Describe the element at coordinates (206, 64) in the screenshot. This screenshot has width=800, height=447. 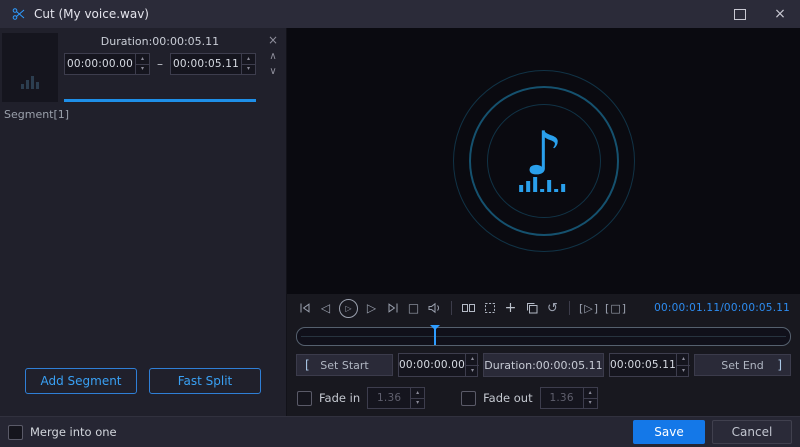
I see `segment-end-value: 00:00:05.11` at that location.